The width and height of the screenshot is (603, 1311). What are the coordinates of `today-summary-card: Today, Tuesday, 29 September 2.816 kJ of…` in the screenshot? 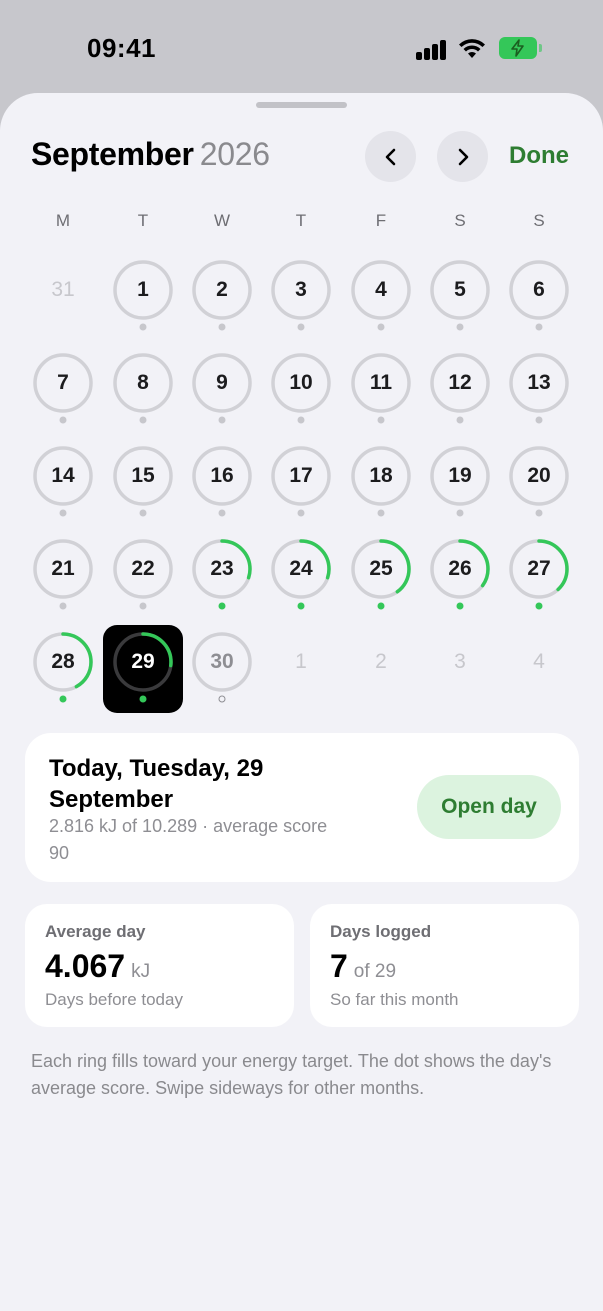 It's located at (302, 807).